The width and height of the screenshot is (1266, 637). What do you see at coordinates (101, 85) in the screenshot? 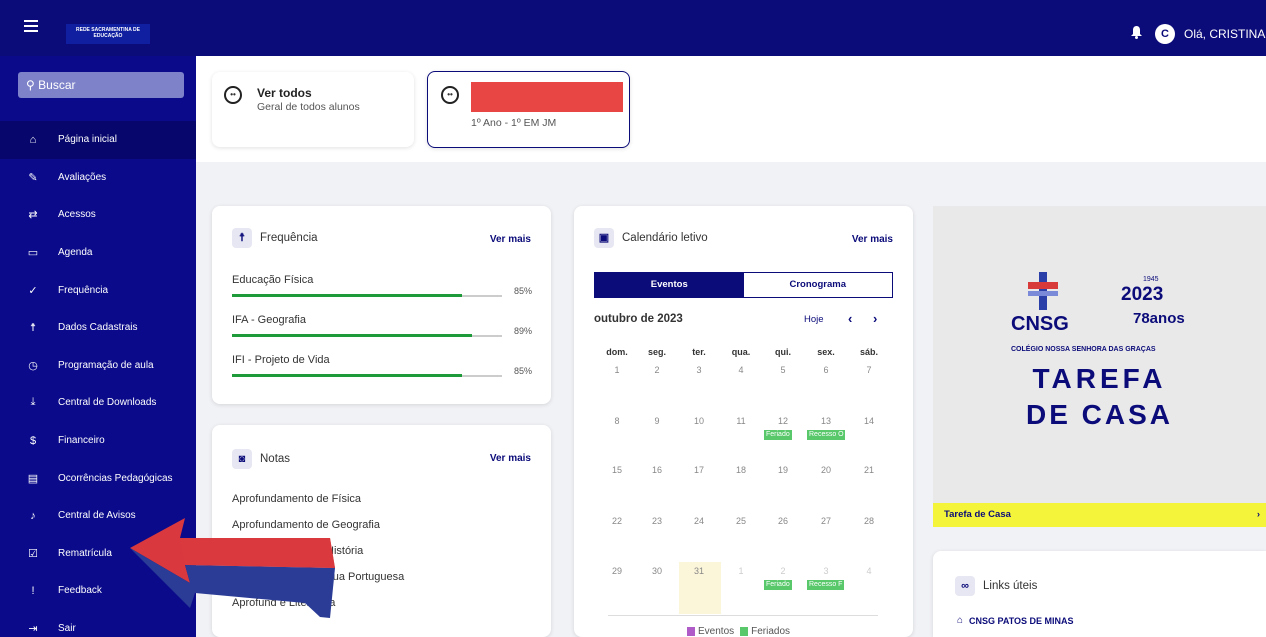
I see `search-input: ⚲ Buscar` at bounding box center [101, 85].